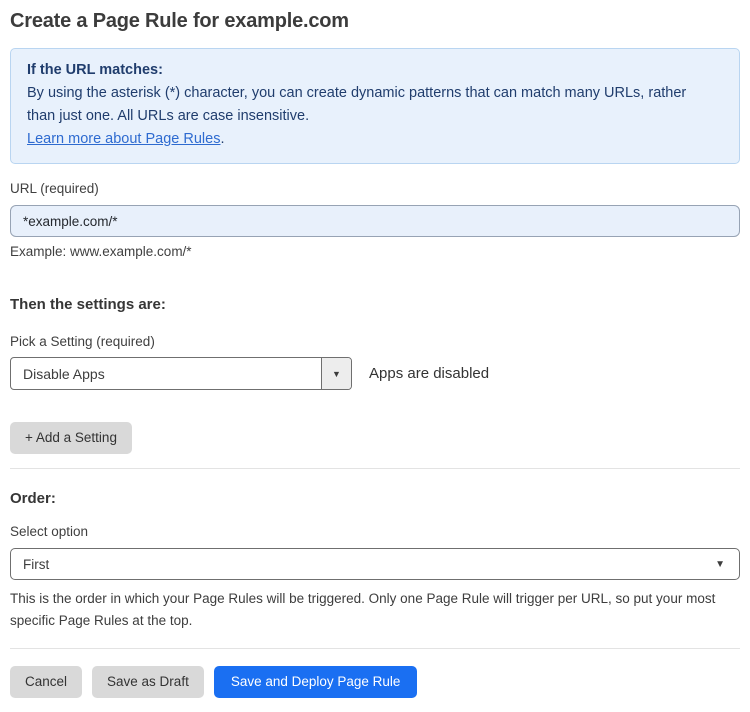 This screenshot has height=712, width=750. I want to click on page-title: Create a Page Rule for example.com, so click(179, 21).